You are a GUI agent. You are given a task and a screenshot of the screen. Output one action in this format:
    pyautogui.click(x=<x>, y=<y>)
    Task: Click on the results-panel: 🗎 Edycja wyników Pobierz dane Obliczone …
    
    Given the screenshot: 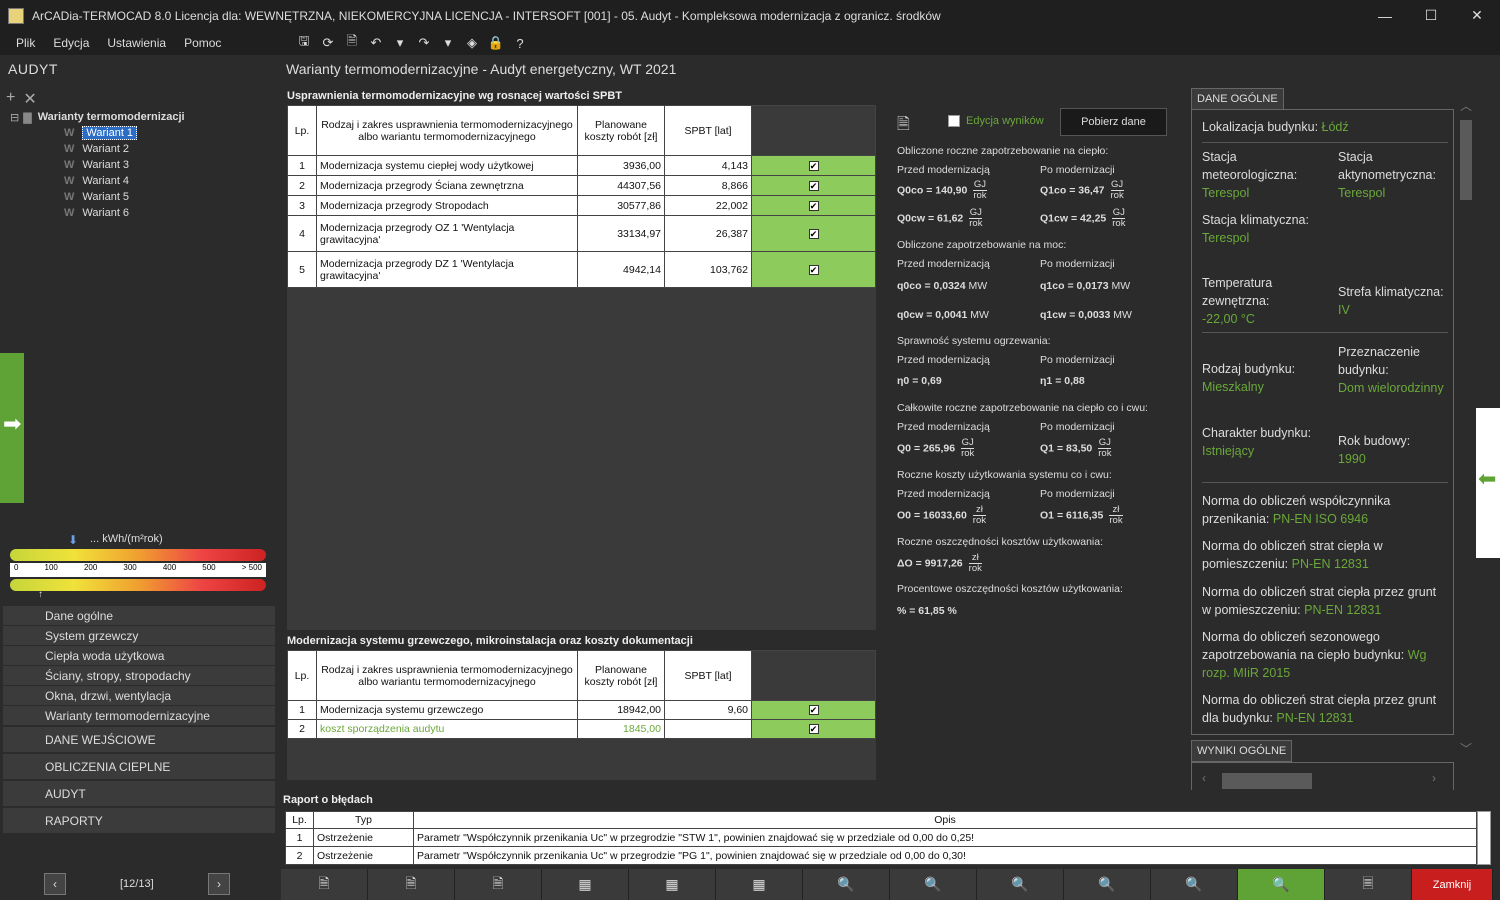 What is the action you would take?
    pyautogui.click(x=1038, y=365)
    